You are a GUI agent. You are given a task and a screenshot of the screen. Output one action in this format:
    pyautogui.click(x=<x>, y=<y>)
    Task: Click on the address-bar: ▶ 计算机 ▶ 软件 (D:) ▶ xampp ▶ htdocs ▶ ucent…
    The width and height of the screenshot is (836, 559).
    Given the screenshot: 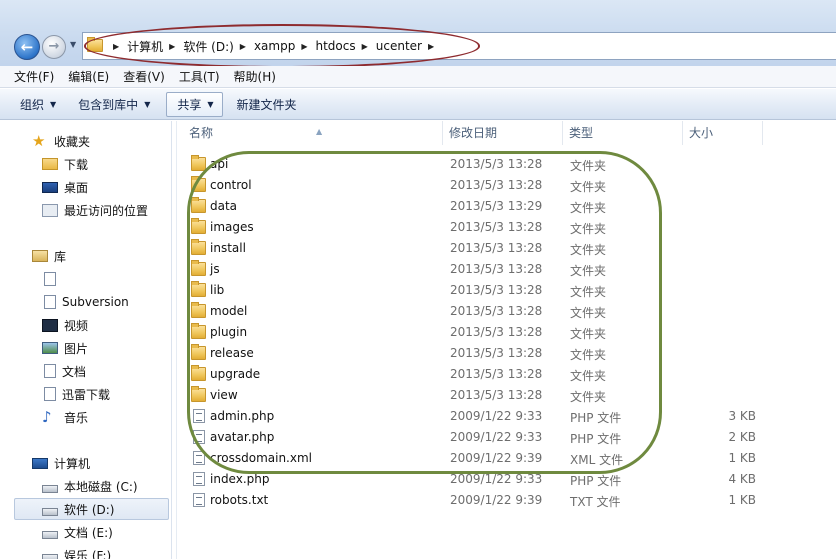 What is the action you would take?
    pyautogui.click(x=459, y=46)
    